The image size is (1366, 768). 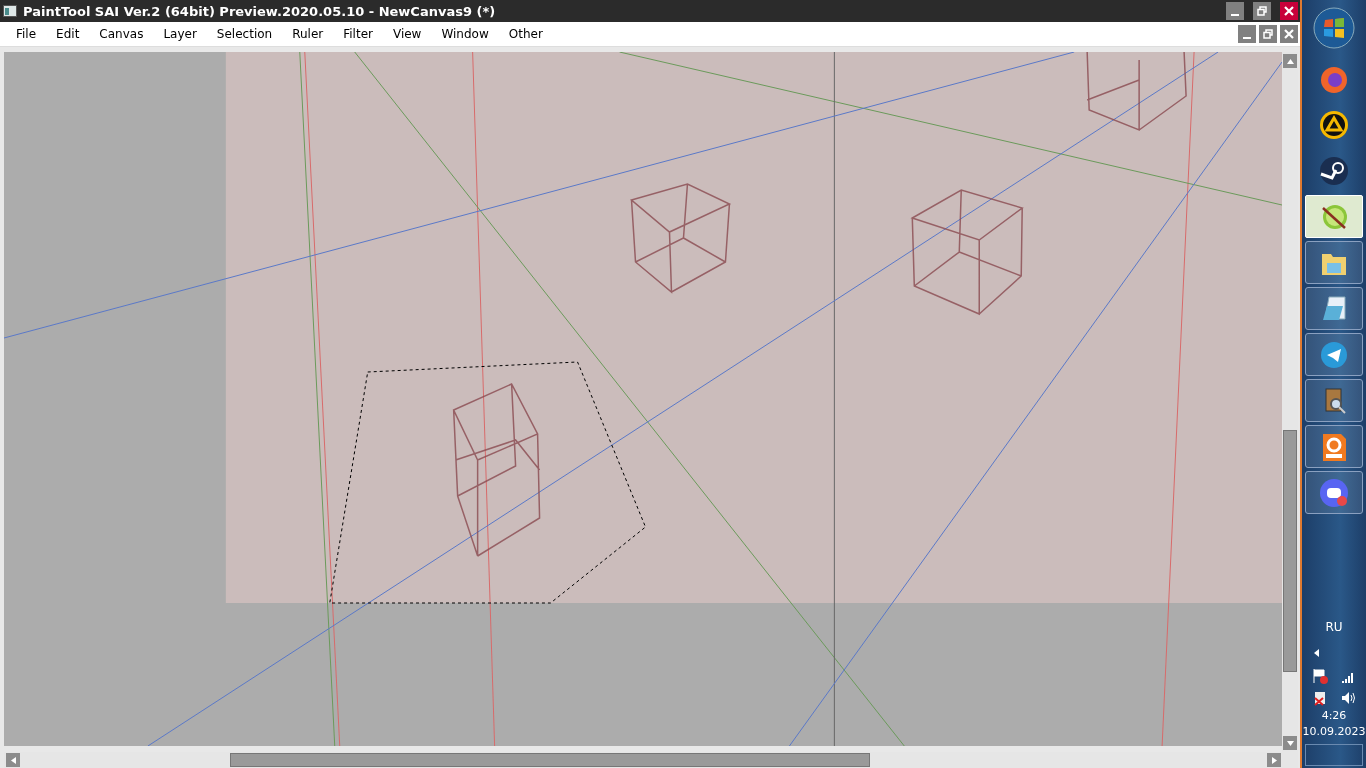 I want to click on scroll-up-button, so click(x=1290, y=61).